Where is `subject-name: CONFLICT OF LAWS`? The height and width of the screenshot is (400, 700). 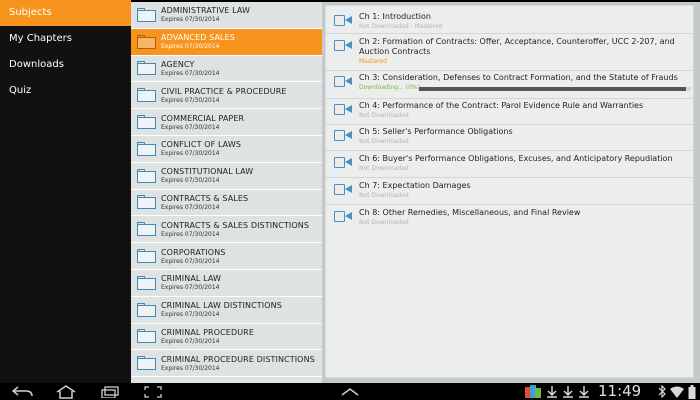
subject-name: CONFLICT OF LAWS is located at coordinates (201, 145).